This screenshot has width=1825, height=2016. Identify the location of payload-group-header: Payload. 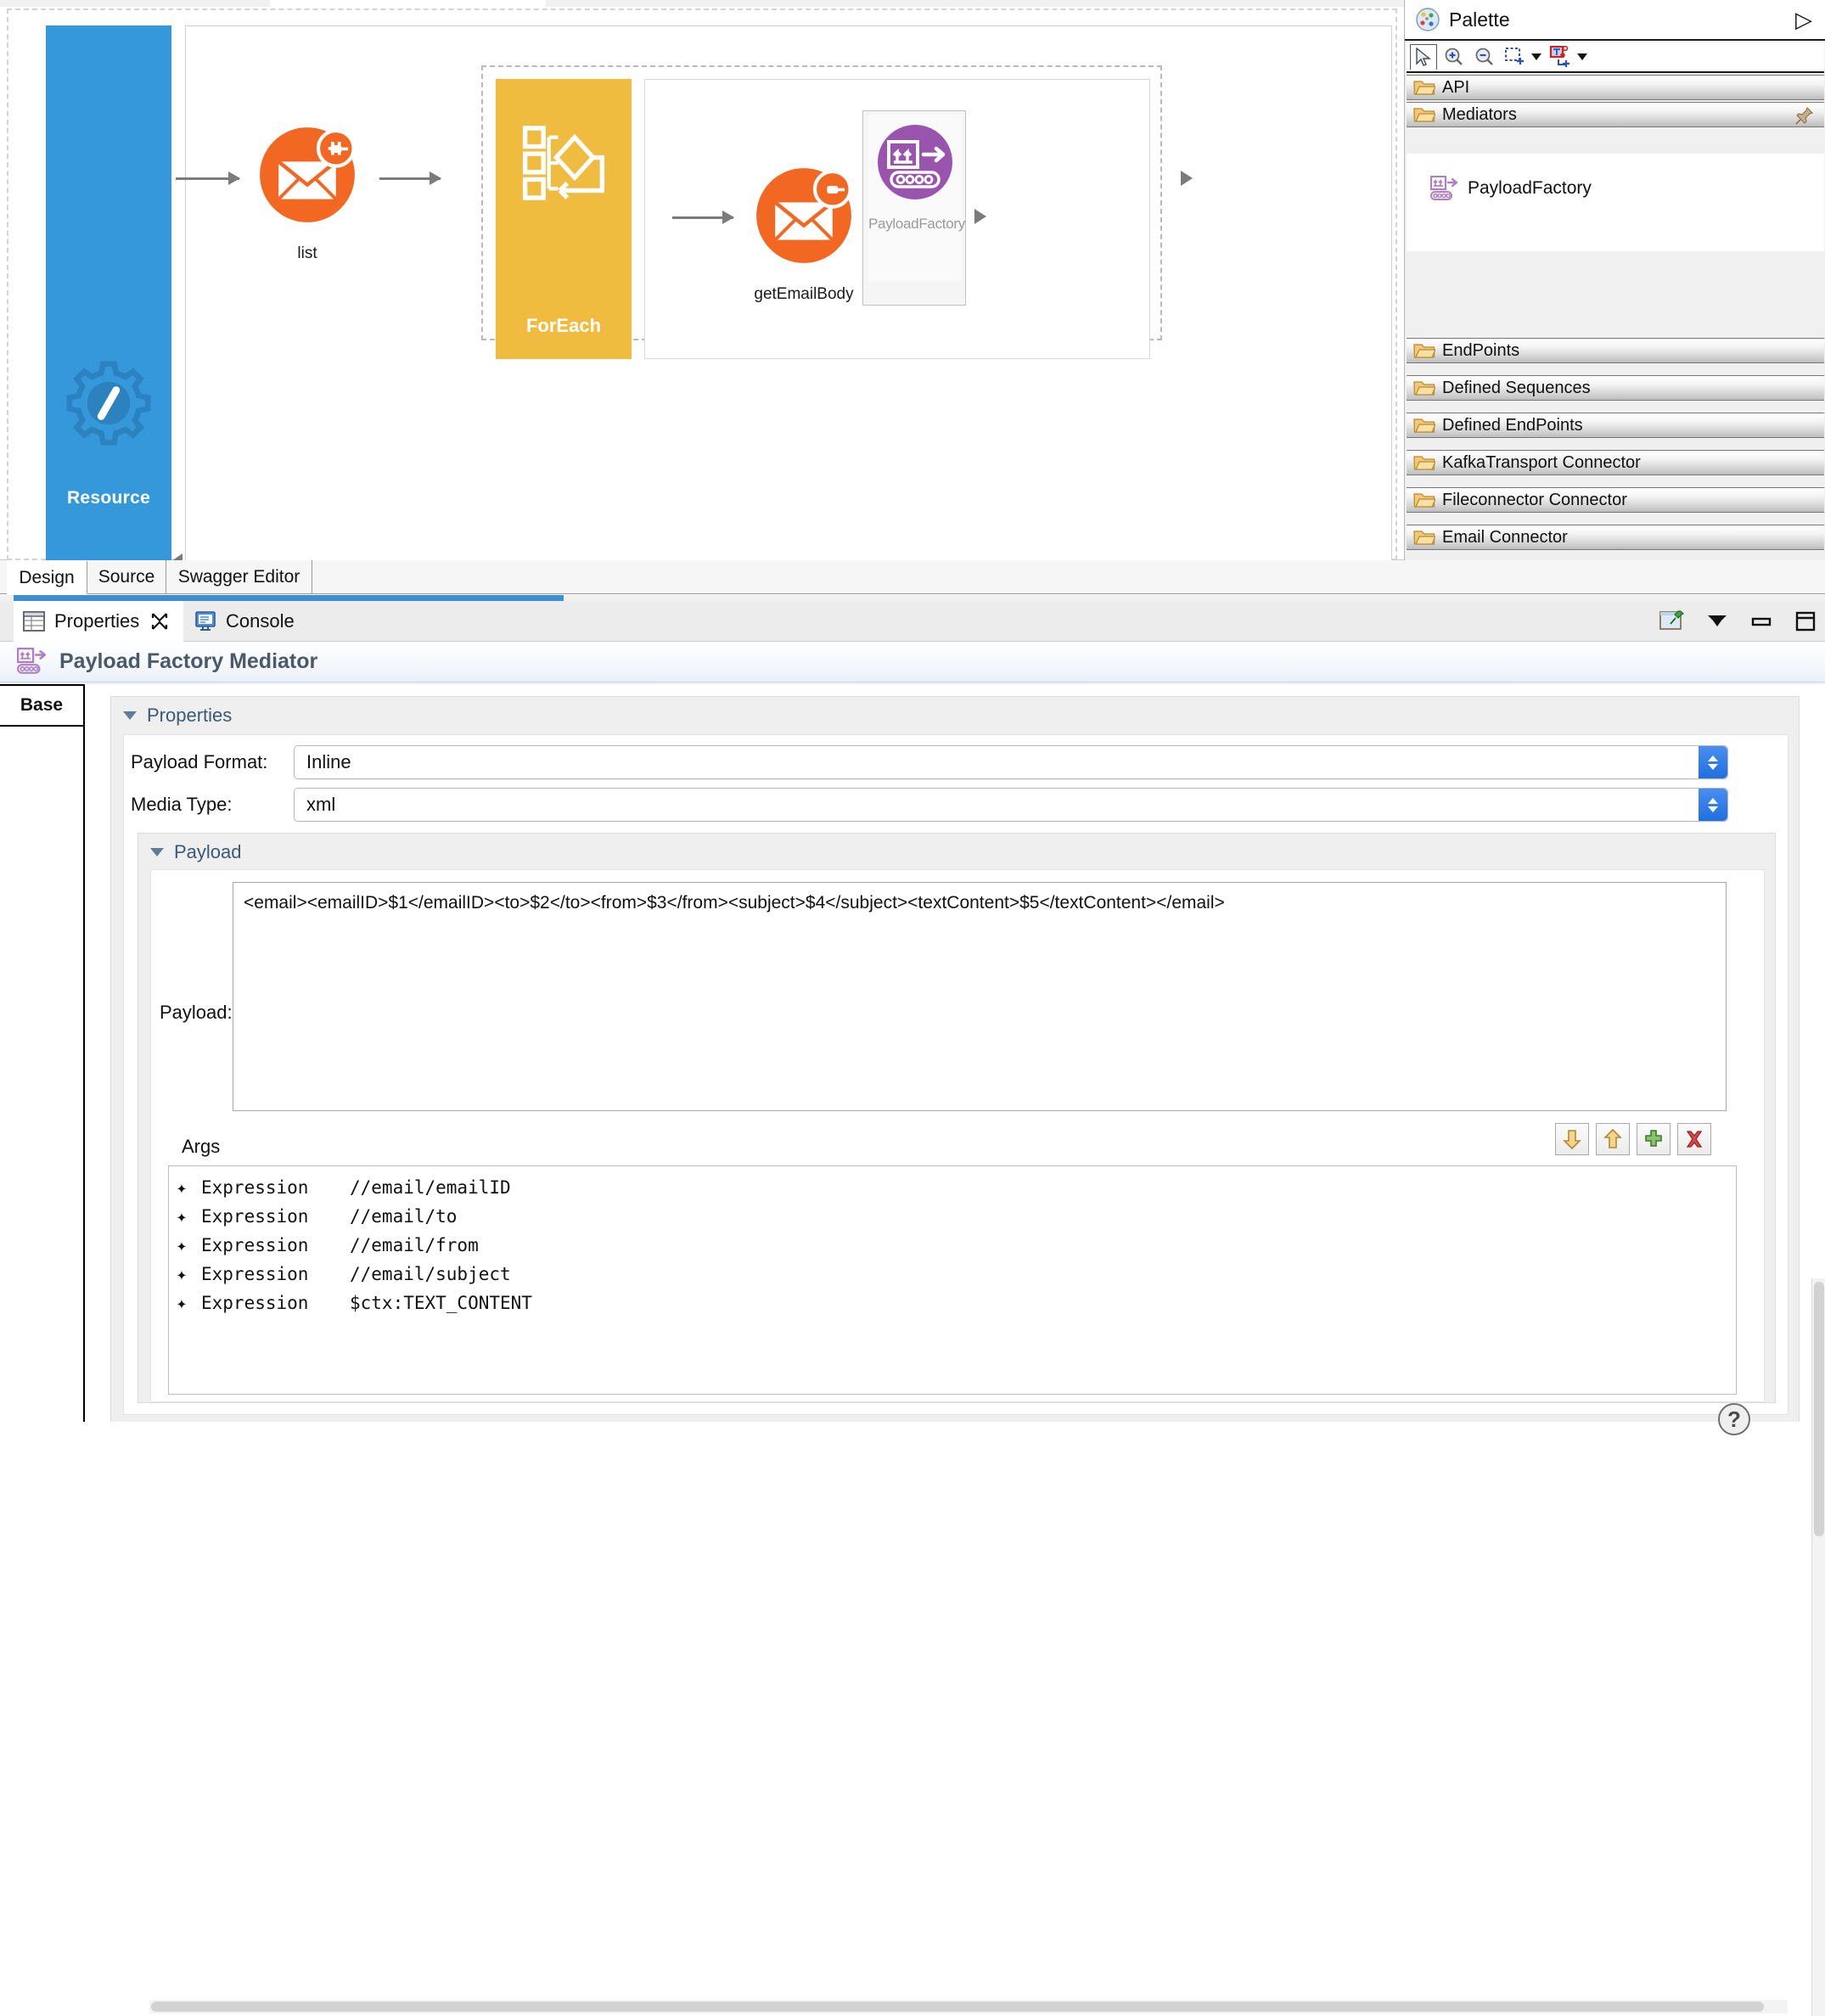
(956, 852).